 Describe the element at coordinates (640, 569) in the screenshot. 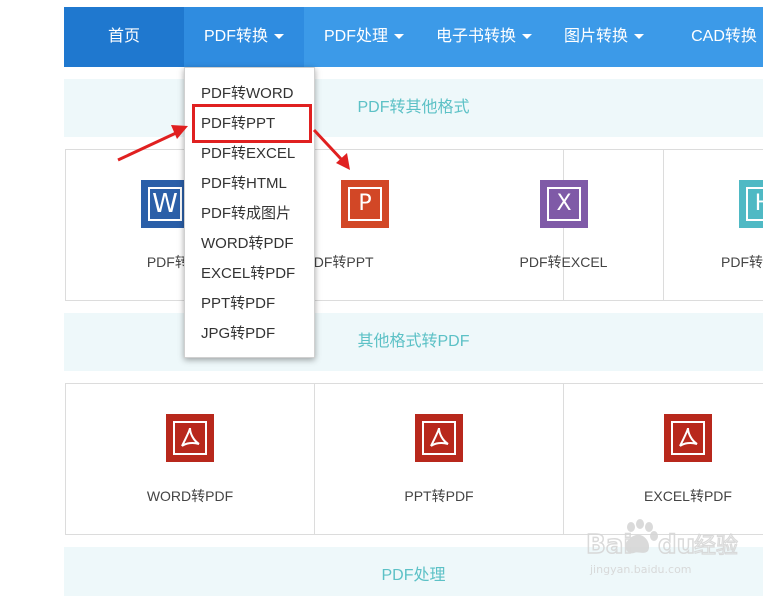

I see `svg-text: jingyan.baidu.com` at that location.